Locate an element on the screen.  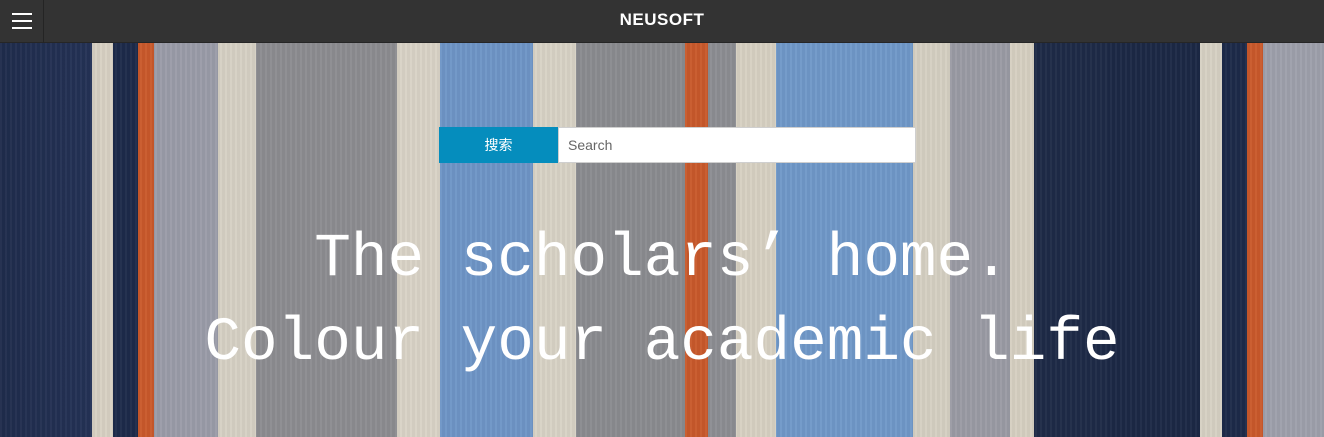
search-bar: 搜索 is located at coordinates (677, 145).